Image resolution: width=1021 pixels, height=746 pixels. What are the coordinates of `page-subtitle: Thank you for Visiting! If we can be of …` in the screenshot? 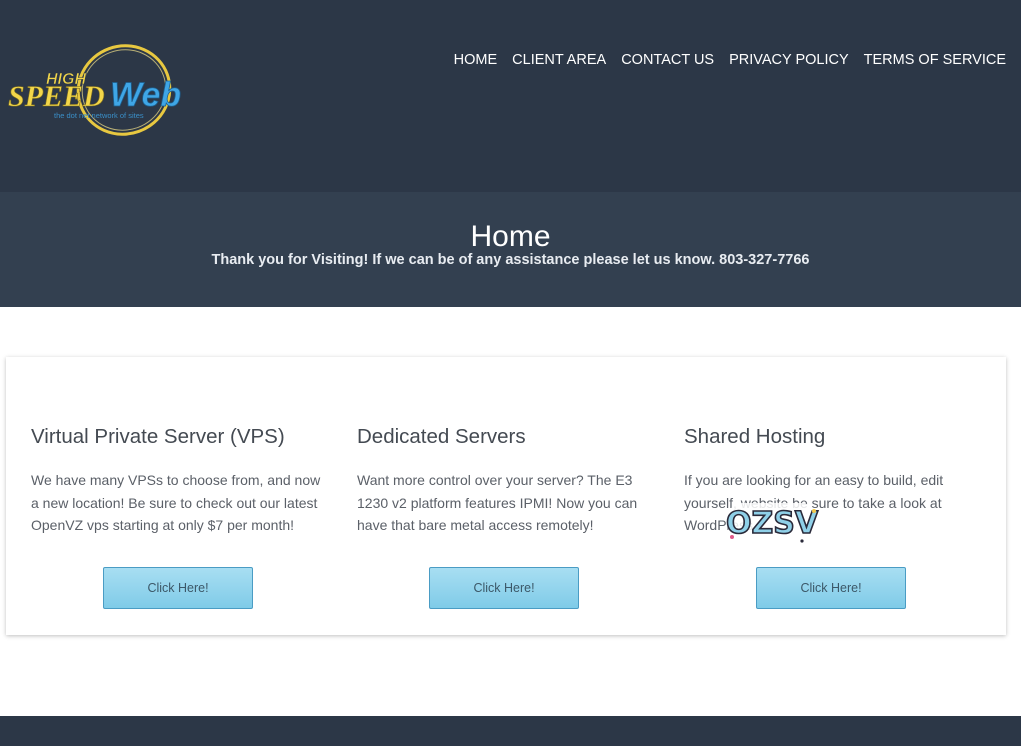 It's located at (510, 260).